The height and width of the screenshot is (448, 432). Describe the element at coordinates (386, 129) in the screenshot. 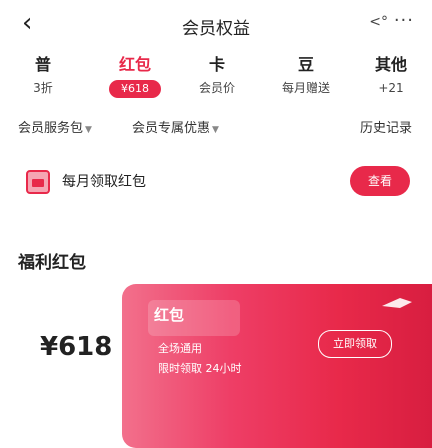

I see `history-link: 历史记录` at that location.